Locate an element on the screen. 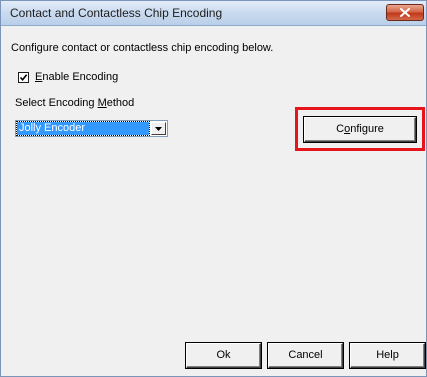  dropdown-arrow-button is located at coordinates (158, 128).